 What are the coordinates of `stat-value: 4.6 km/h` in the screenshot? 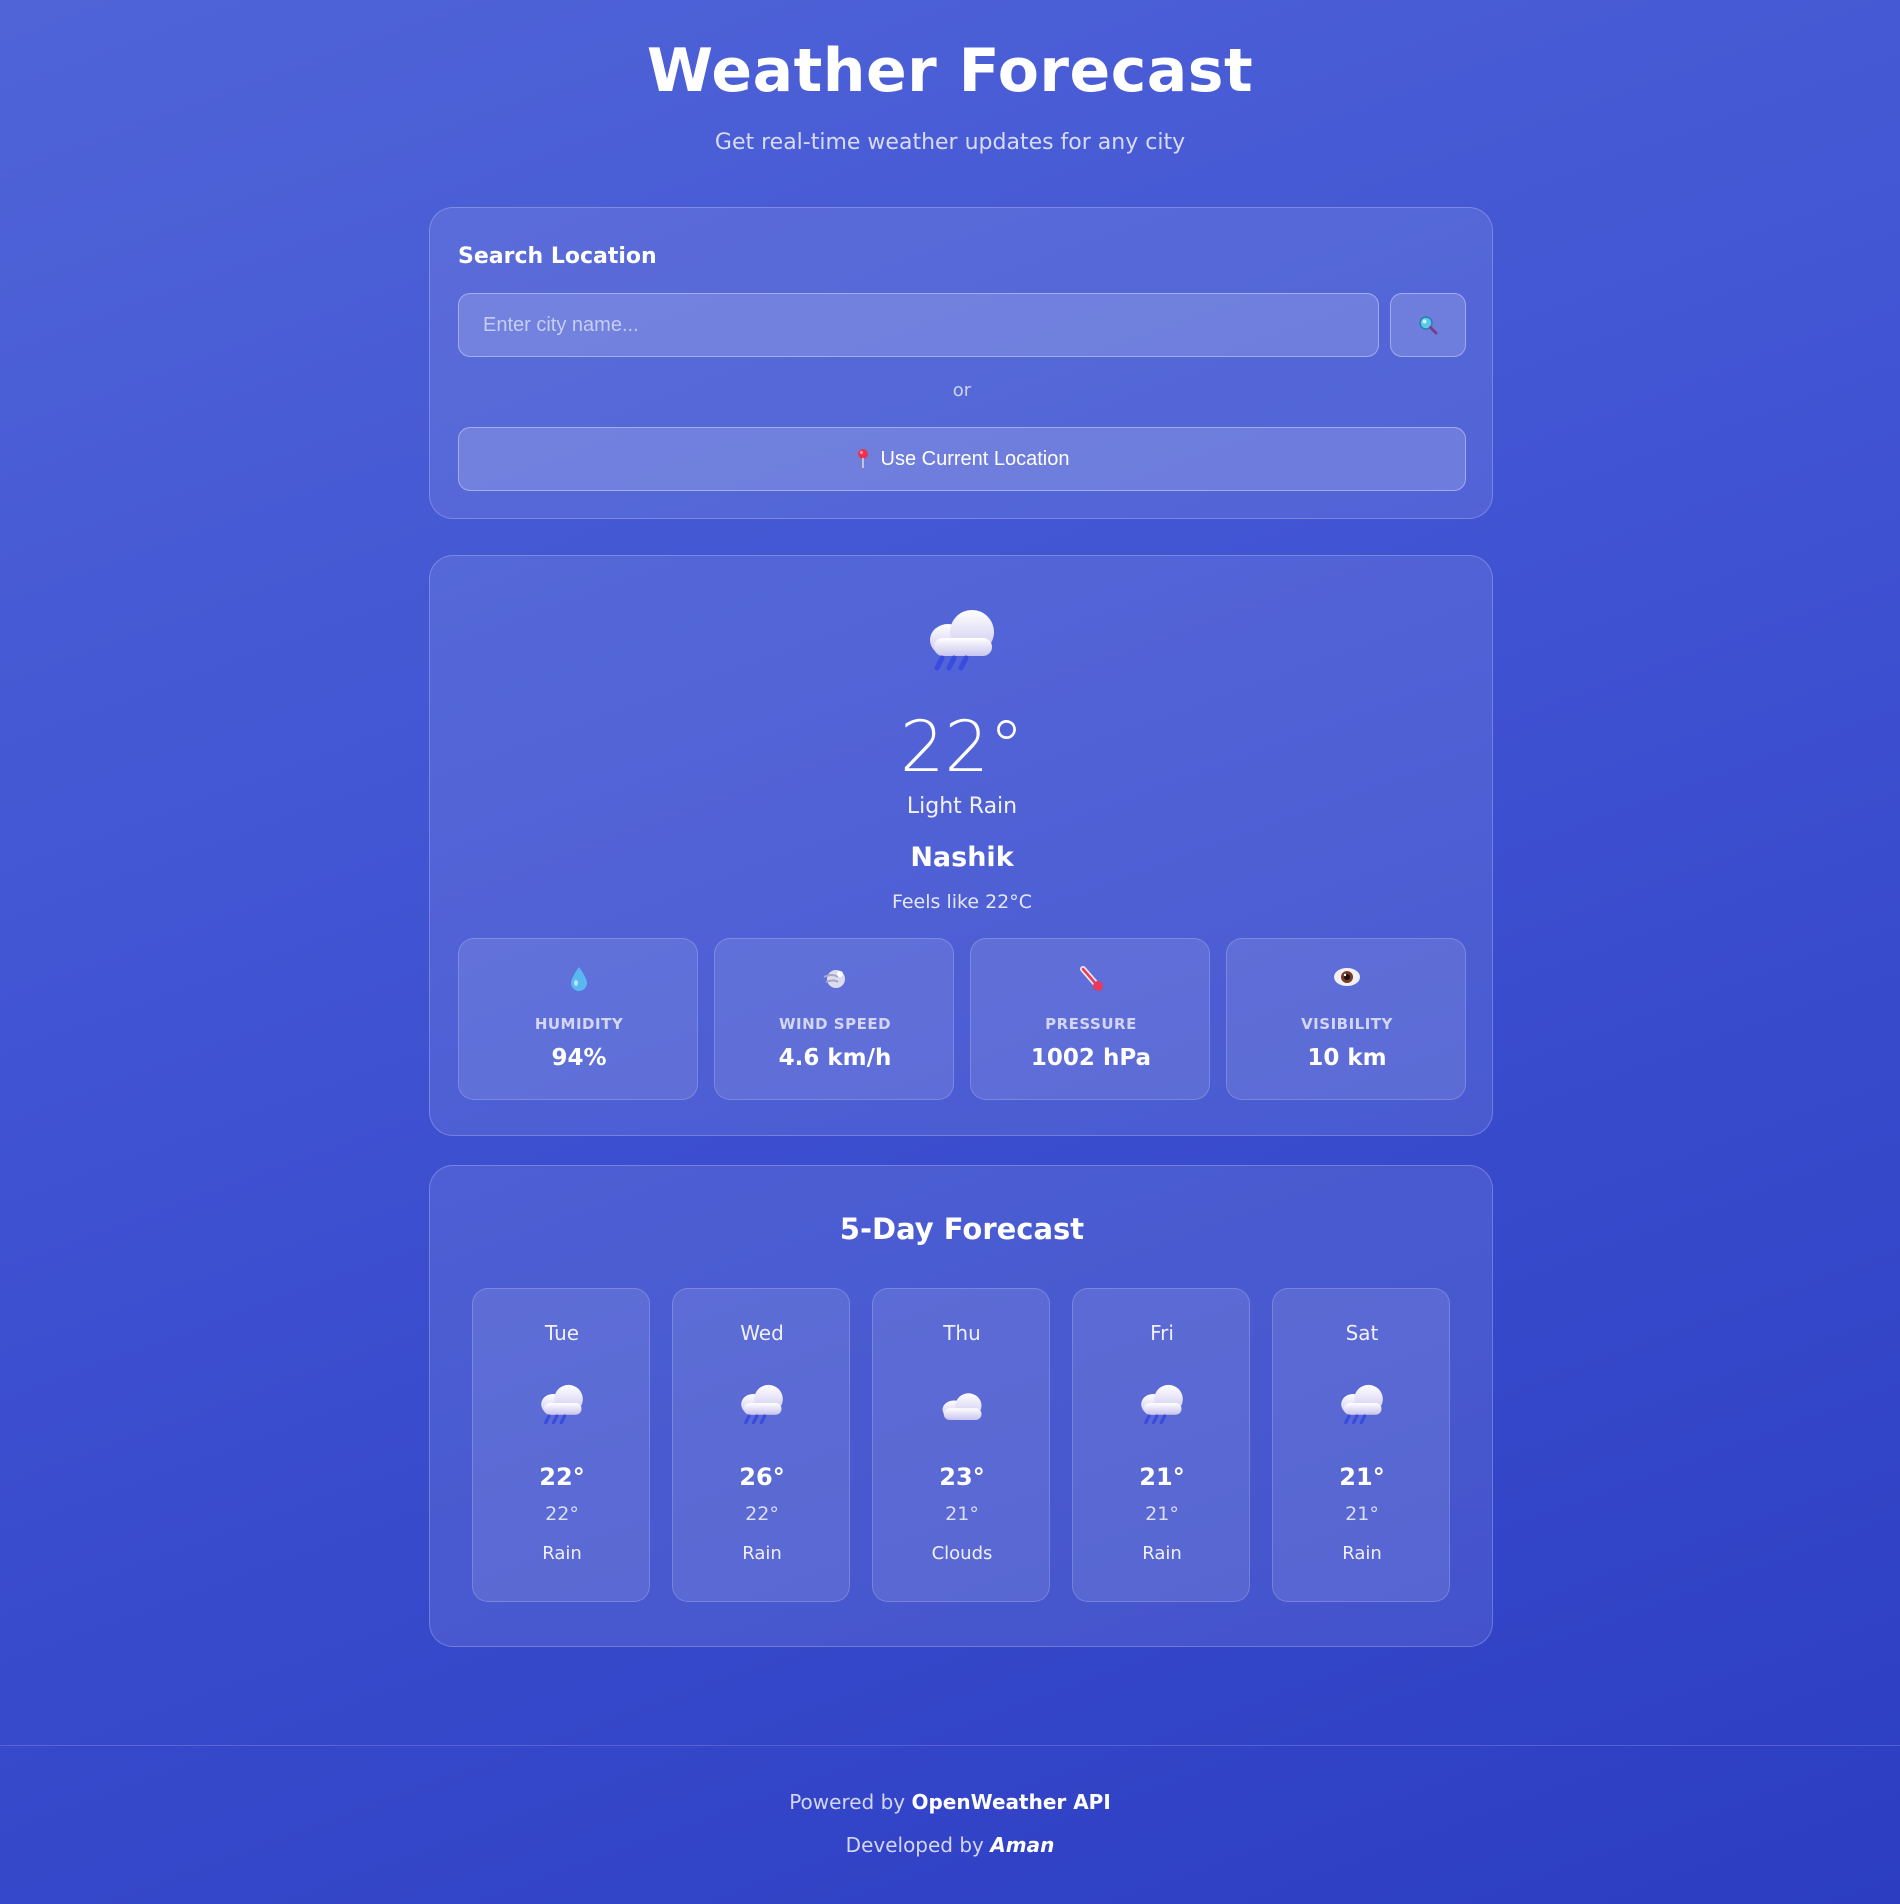 It's located at (835, 1058).